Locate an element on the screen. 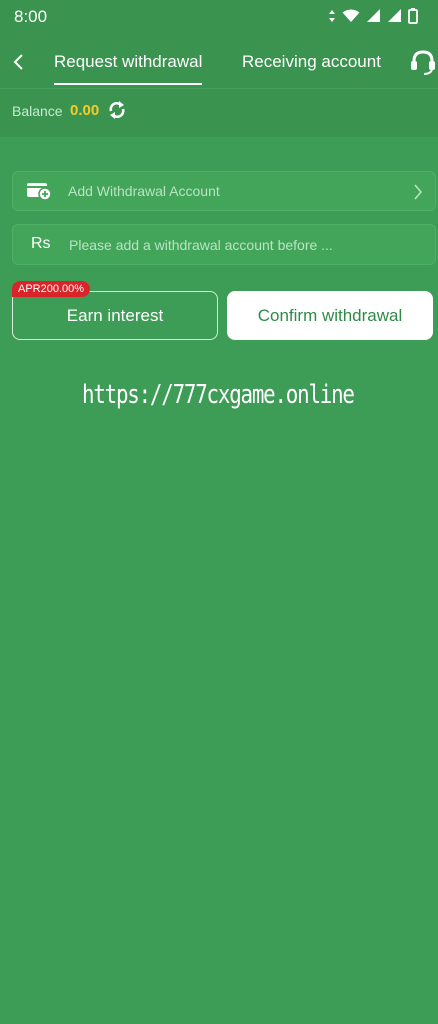 This screenshot has width=438, height=1024. watermark-url: https://777cxgame.online is located at coordinates (218, 395).